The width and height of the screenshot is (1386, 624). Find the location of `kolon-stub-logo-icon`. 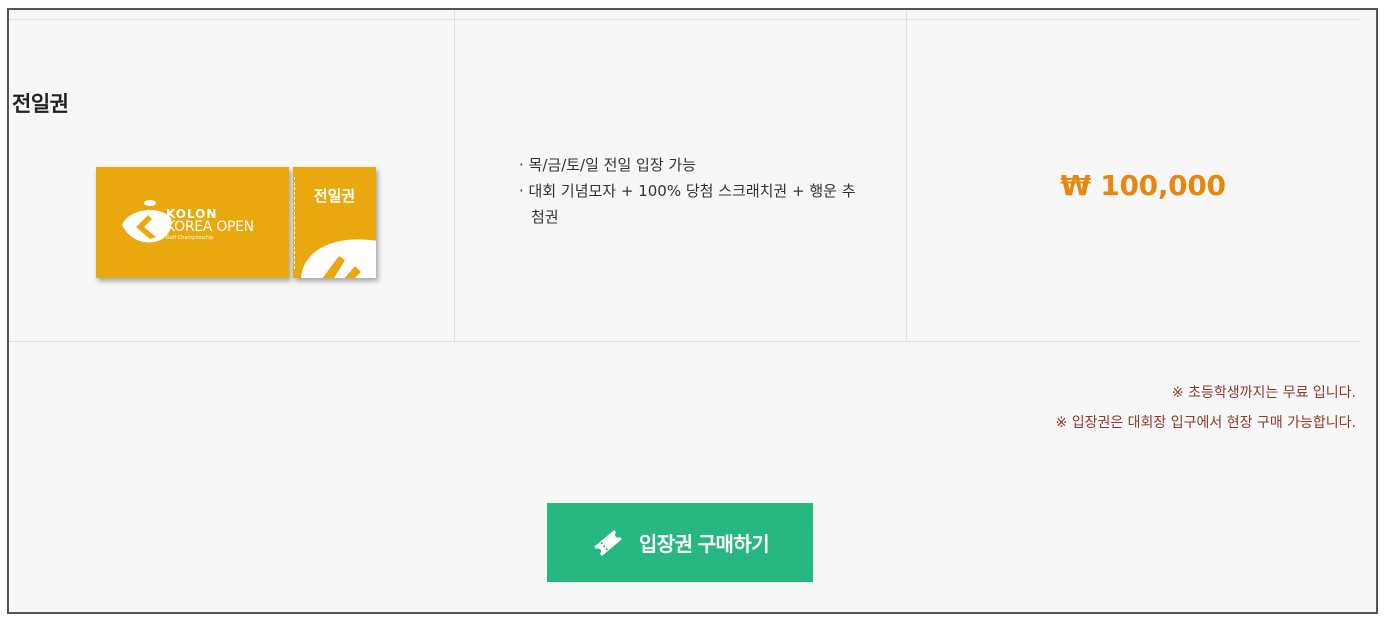

kolon-stub-logo-icon is located at coordinates (338, 258).